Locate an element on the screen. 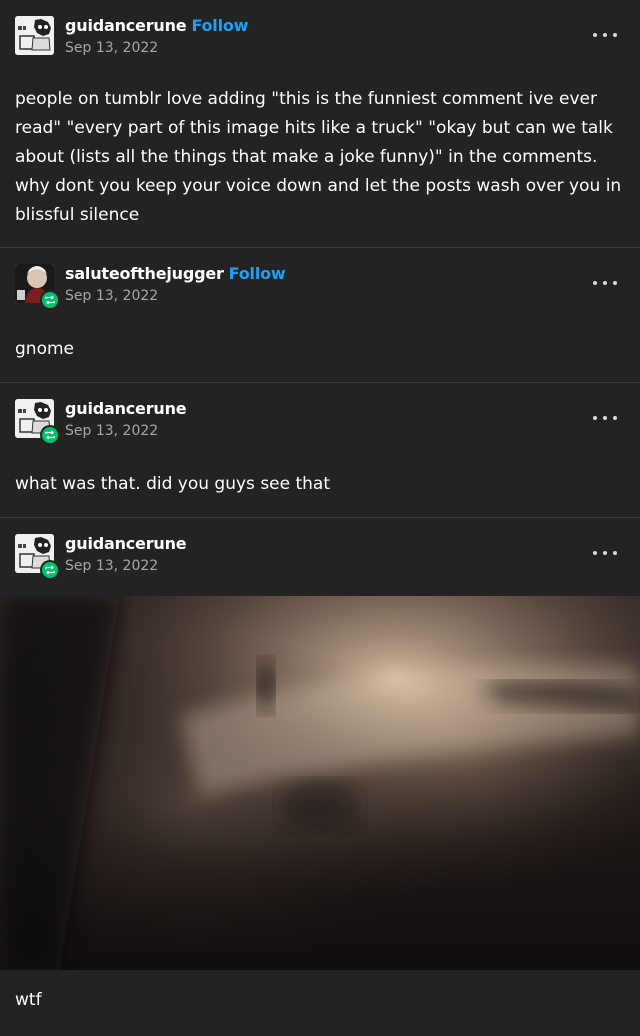 Image resolution: width=640 pixels, height=1036 pixels. post-author: saluteofthejugger Follow is located at coordinates (175, 273).